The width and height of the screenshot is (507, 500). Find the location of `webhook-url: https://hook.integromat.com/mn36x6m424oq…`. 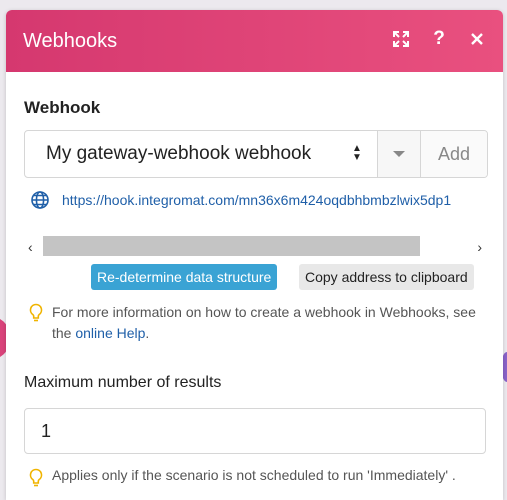

webhook-url: https://hook.integromat.com/mn36x6m424oq… is located at coordinates (256, 200).